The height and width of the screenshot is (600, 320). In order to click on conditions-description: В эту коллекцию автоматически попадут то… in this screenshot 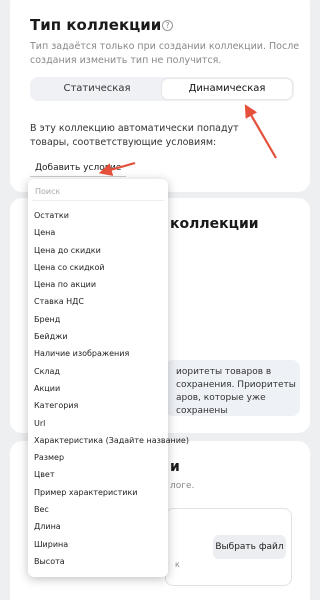, I will do `click(134, 135)`.